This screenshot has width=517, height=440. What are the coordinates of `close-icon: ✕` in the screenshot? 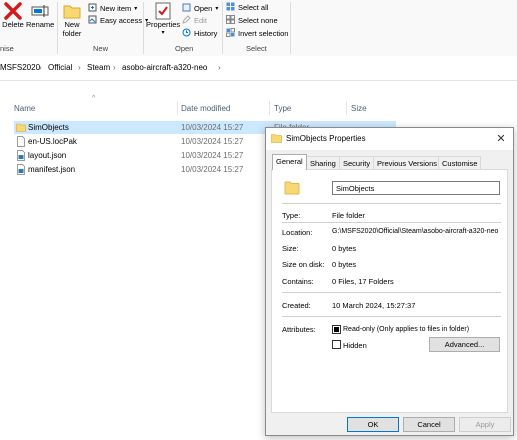 It's located at (501, 139).